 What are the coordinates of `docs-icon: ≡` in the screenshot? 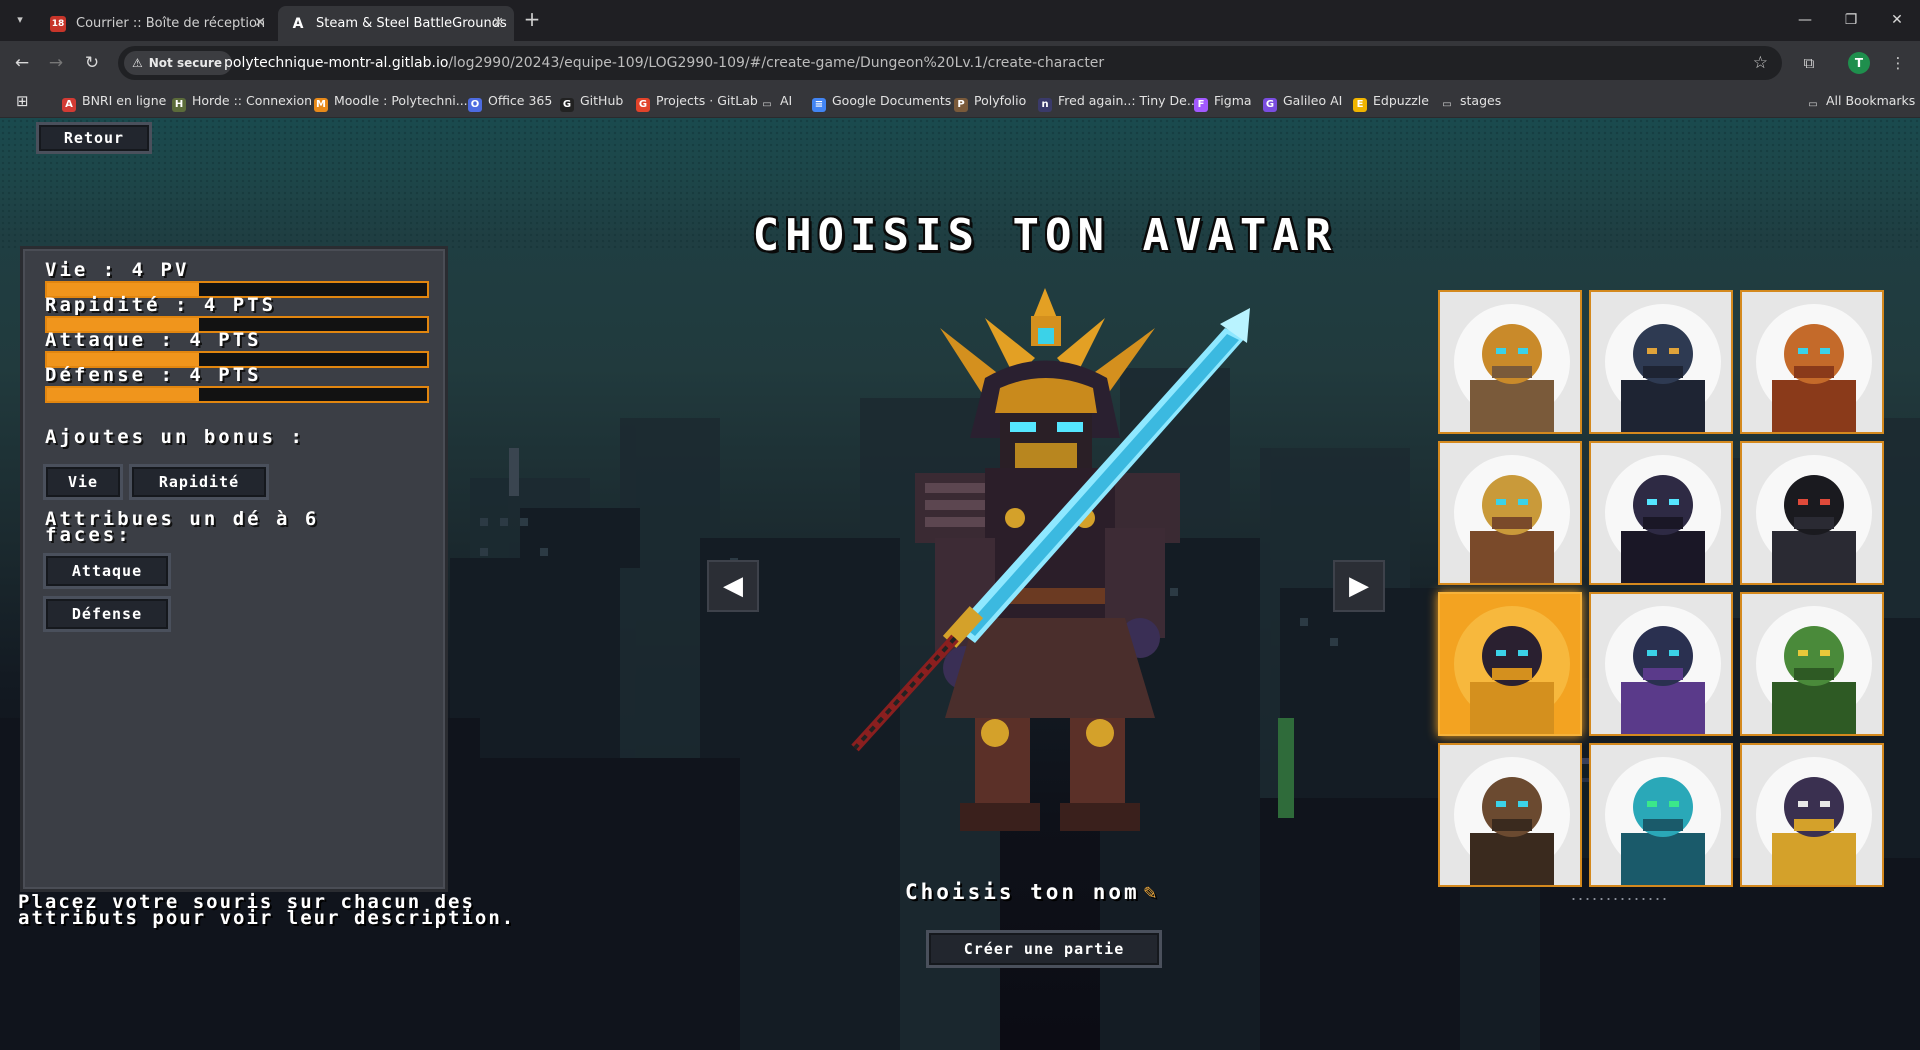 It's located at (819, 105).